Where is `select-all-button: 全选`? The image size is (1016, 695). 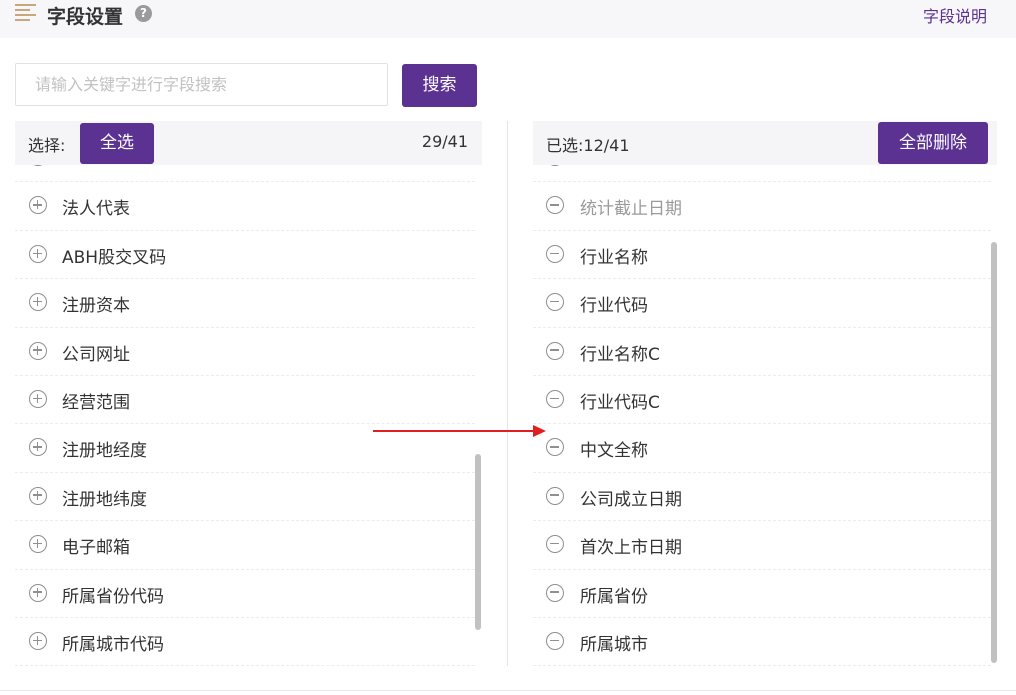
select-all-button: 全选 is located at coordinates (117, 143).